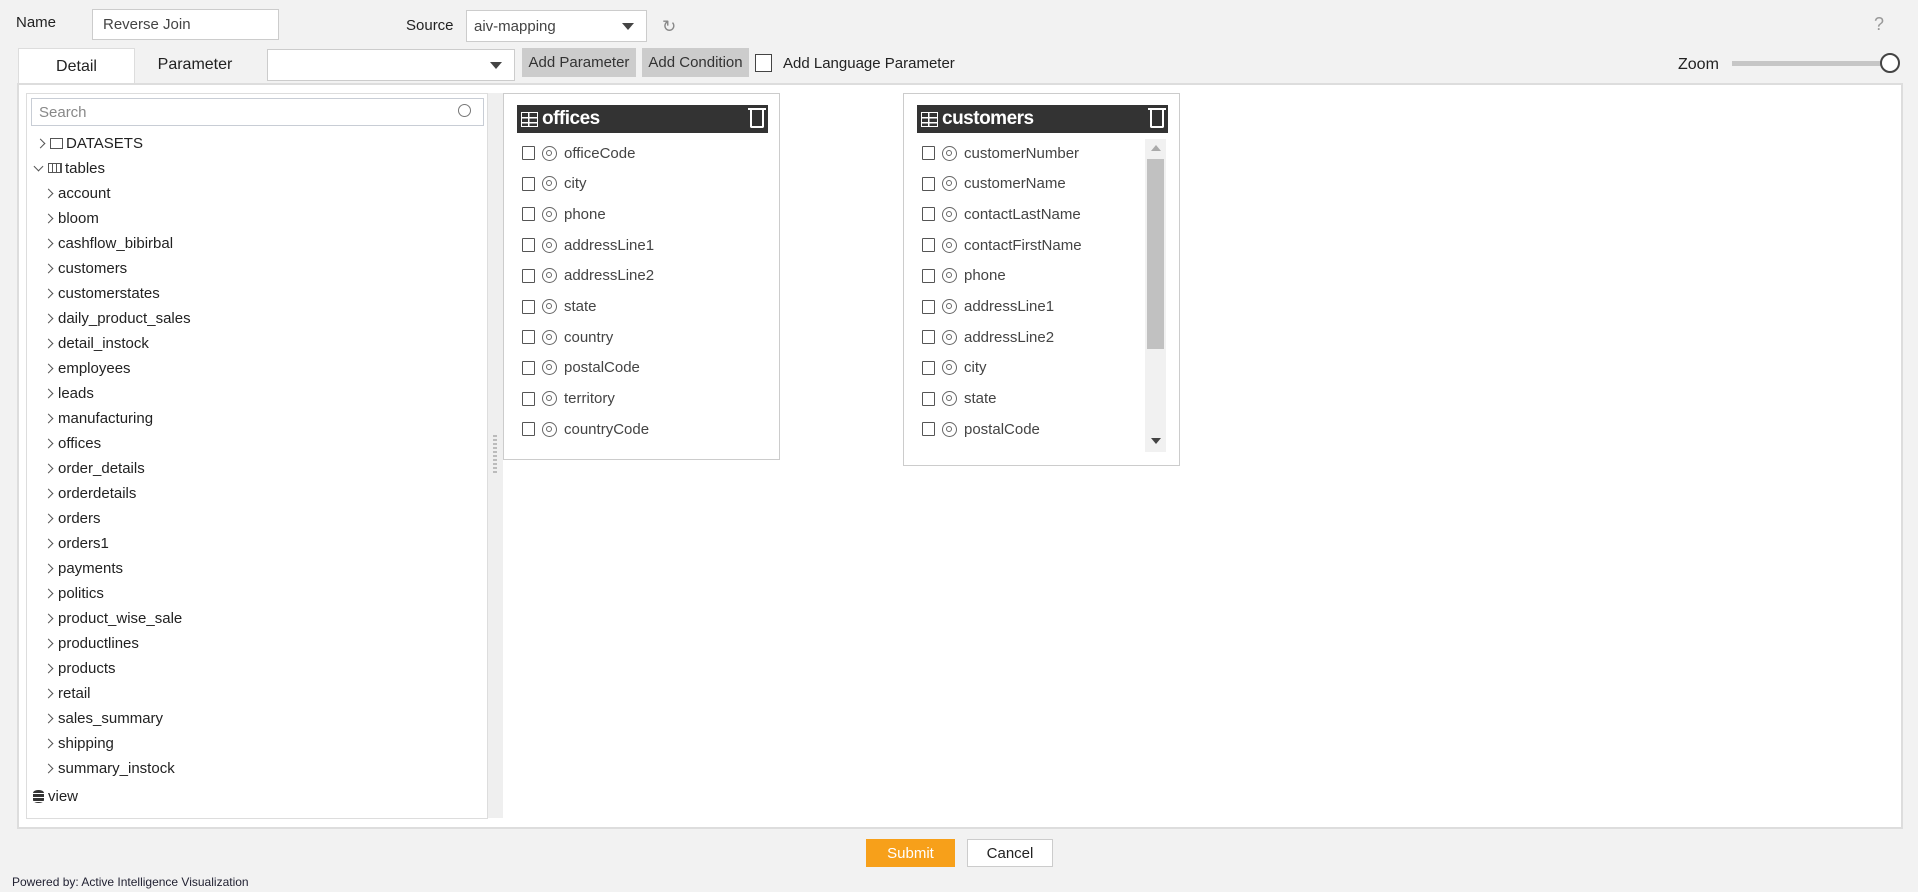  Describe the element at coordinates (94, 468) in the screenshot. I see `tree-item-table: order_details` at that location.